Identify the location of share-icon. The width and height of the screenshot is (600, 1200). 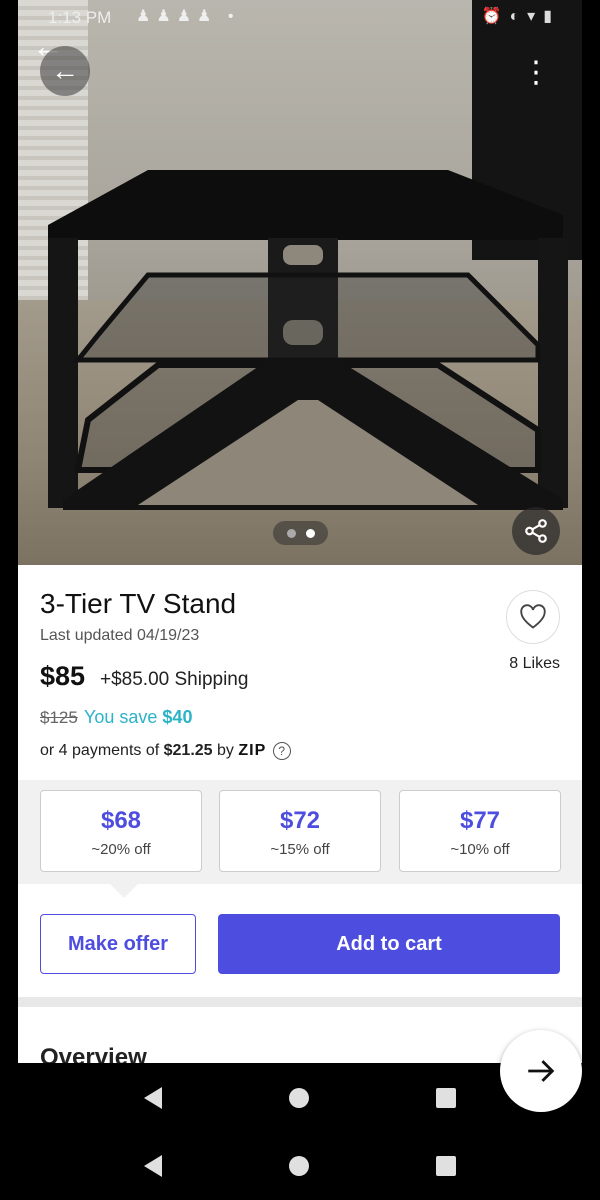
(536, 531).